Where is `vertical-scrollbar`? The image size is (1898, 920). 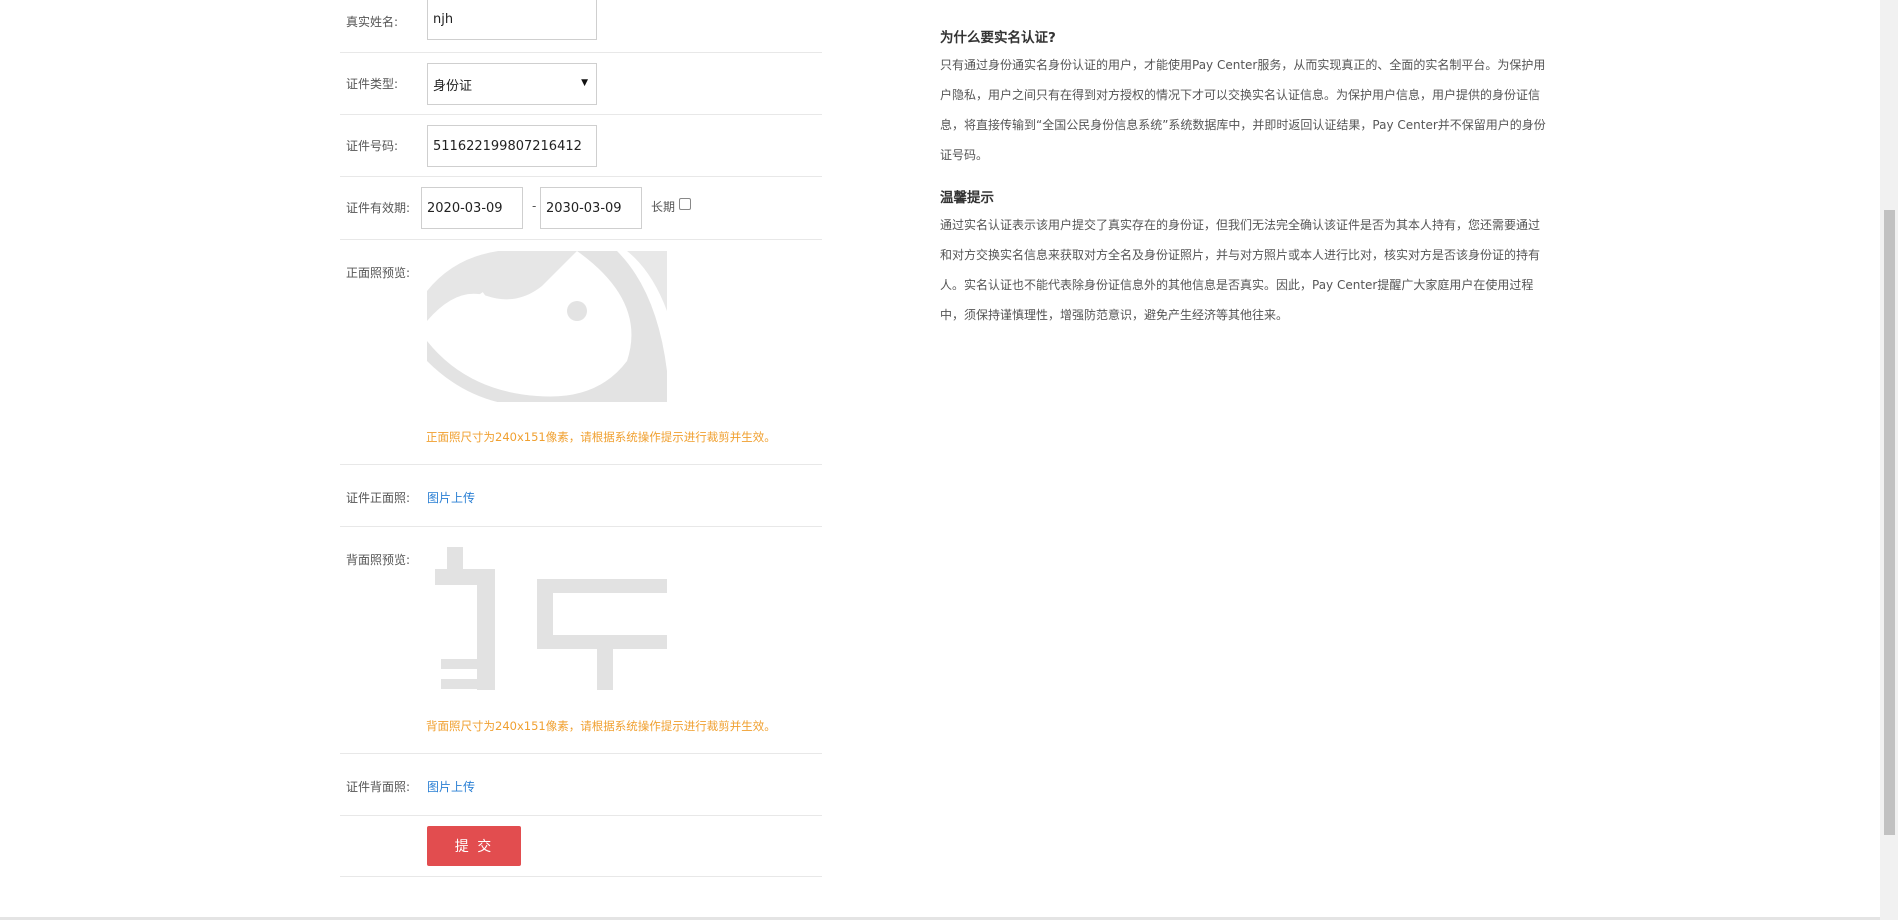
vertical-scrollbar is located at coordinates (1889, 460).